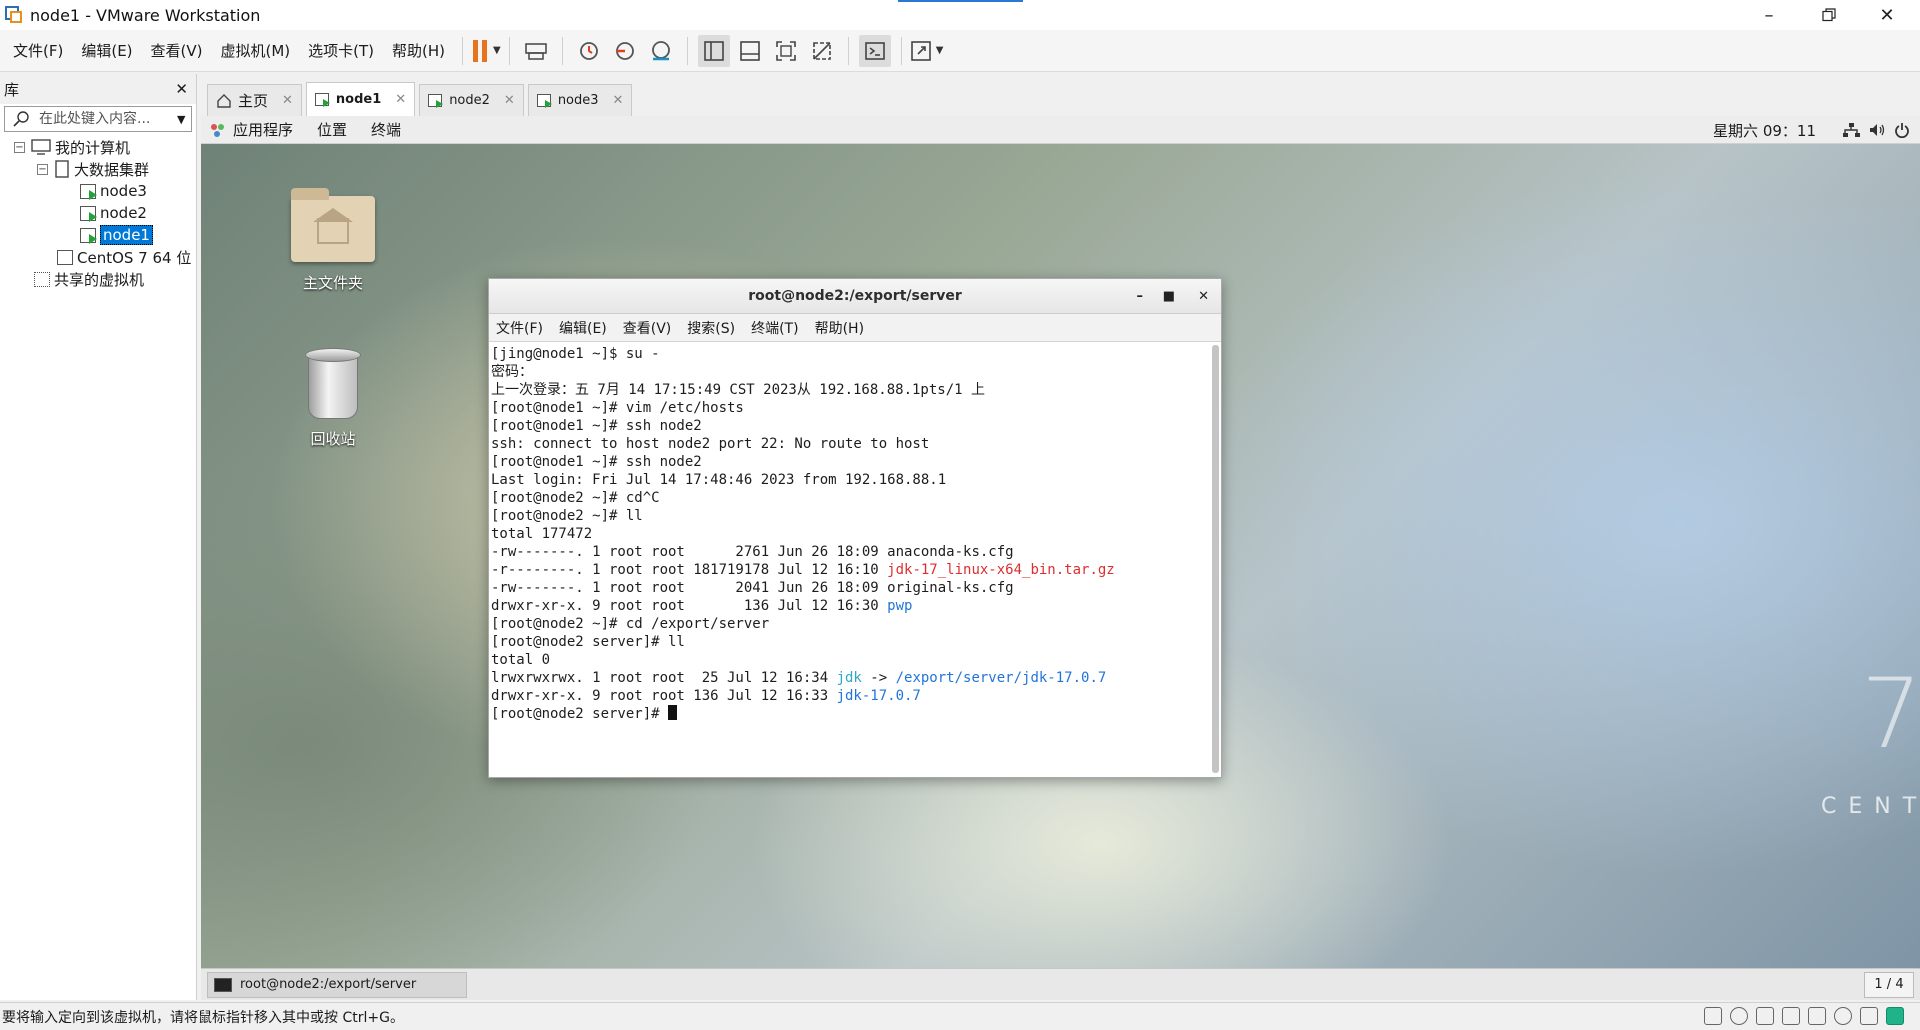 The width and height of the screenshot is (1920, 1030). Describe the element at coordinates (839, 328) in the screenshot. I see `terminal-menu-help: 帮助(H)` at that location.